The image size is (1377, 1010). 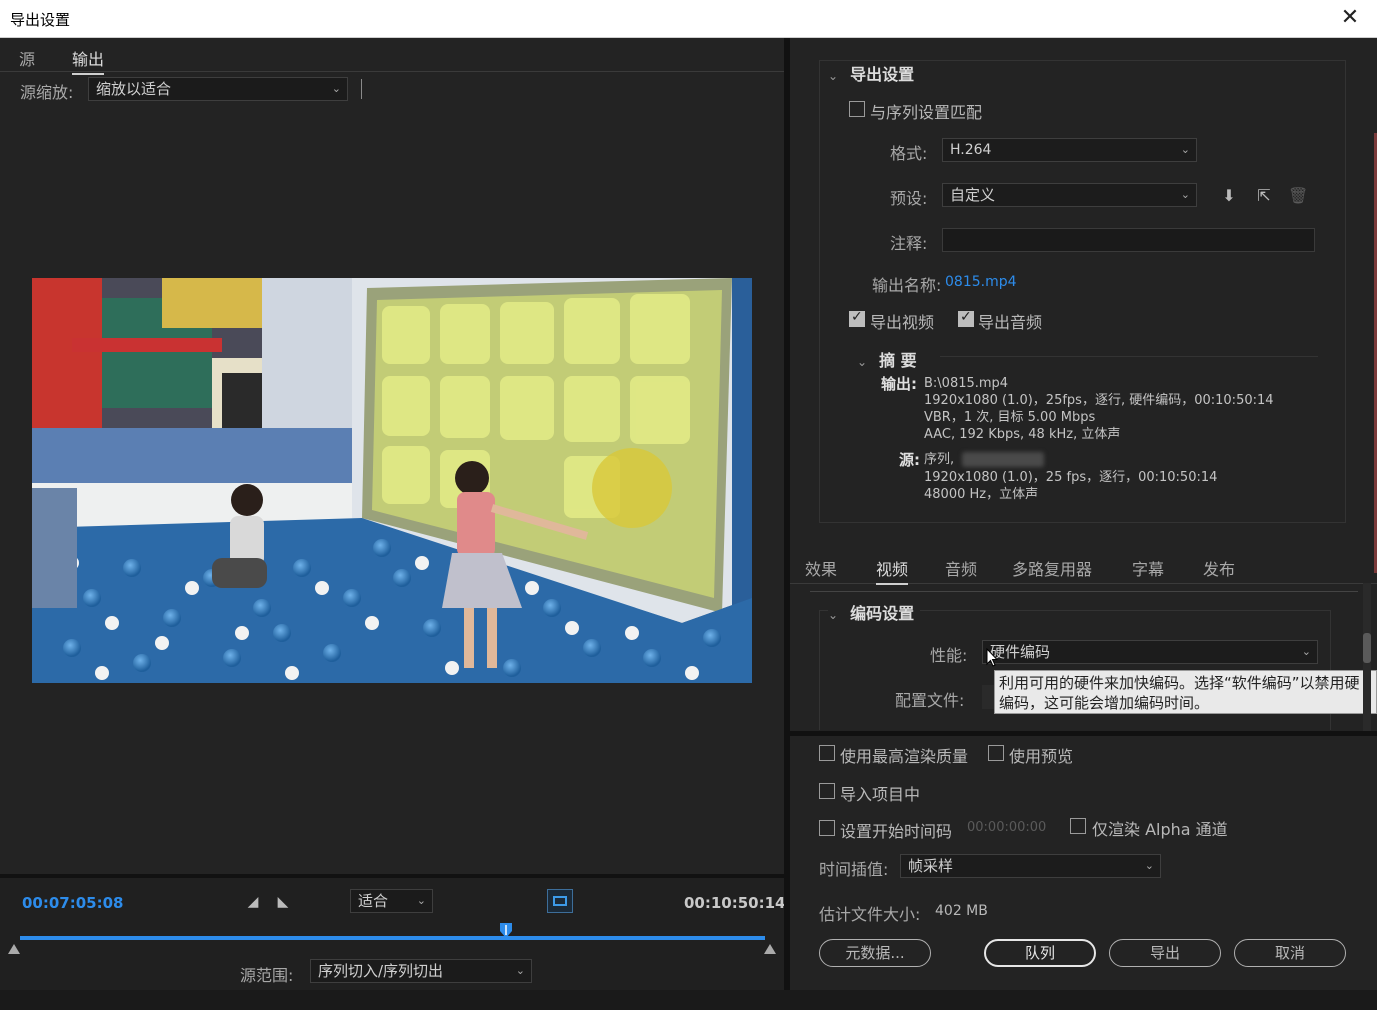 I want to click on tab-video: 视频, so click(x=892, y=570).